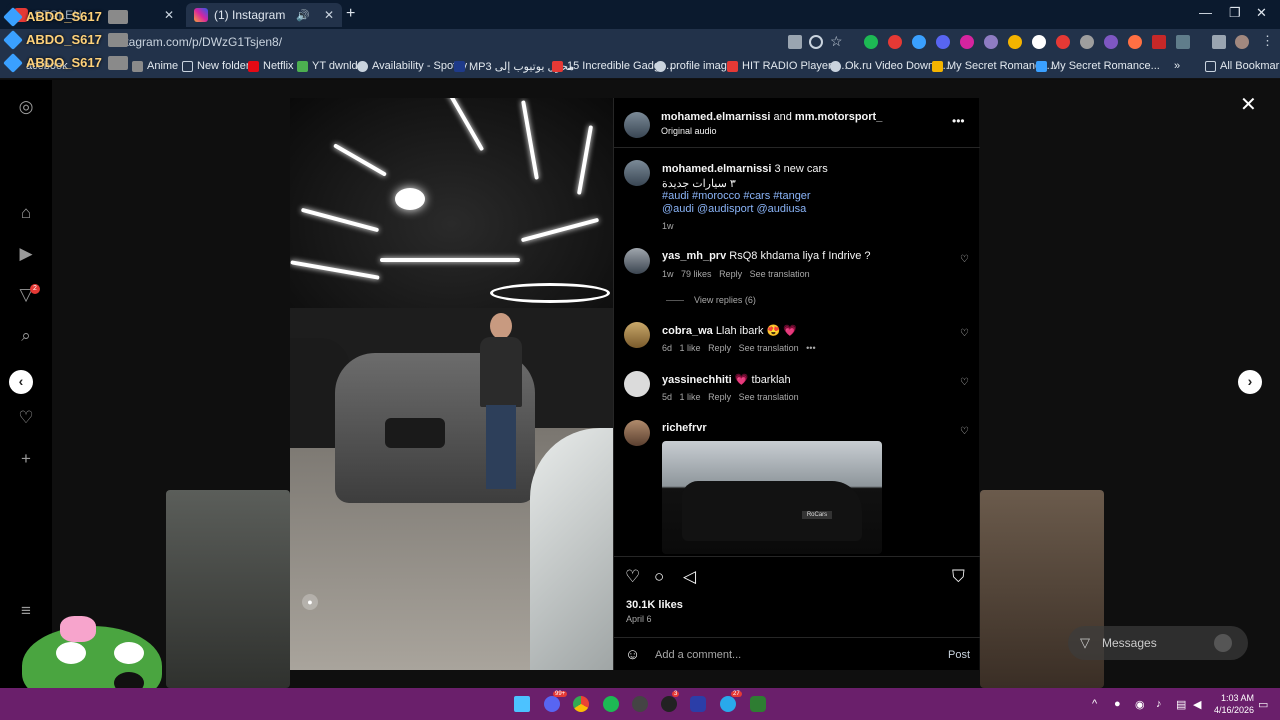 This screenshot has height=720, width=1280. Describe the element at coordinates (1140, 704) in the screenshot. I see `tray-discord-icon: ◉` at that location.